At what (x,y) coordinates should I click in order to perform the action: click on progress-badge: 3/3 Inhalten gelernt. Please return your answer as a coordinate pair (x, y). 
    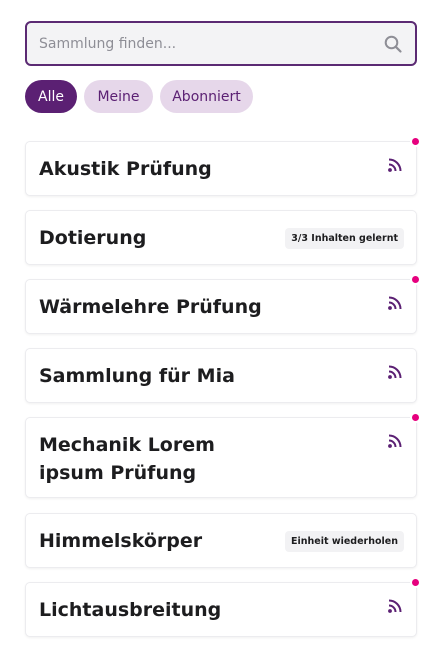
    Looking at the image, I should click on (344, 238).